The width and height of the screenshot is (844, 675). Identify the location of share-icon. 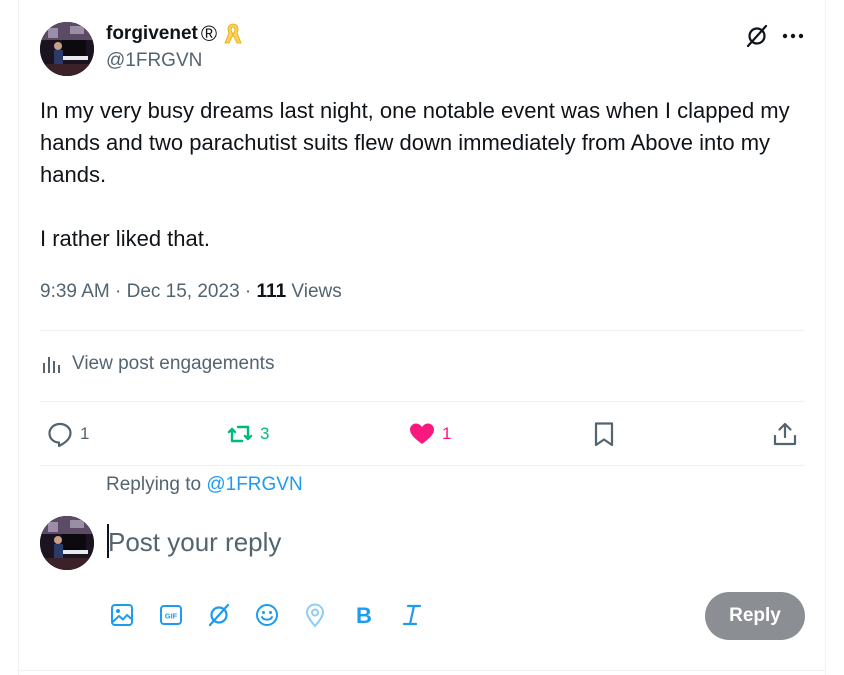
(785, 434).